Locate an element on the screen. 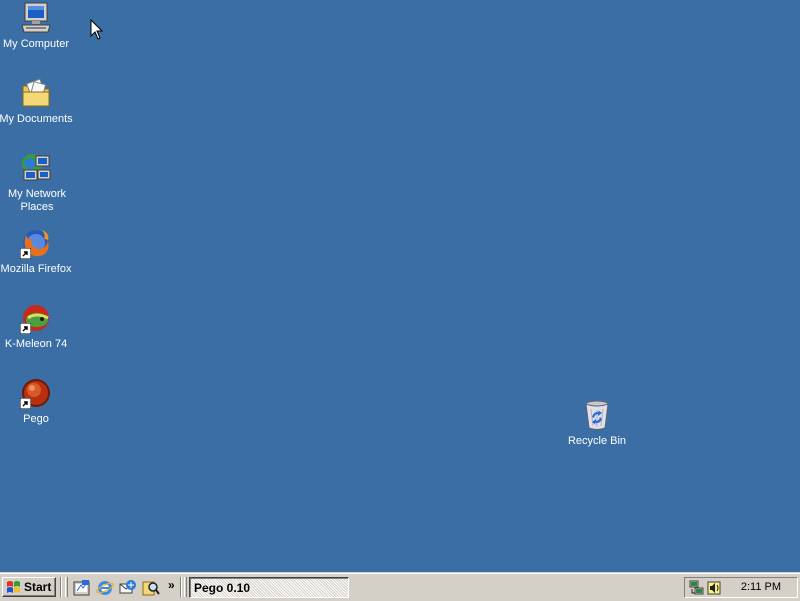 The height and width of the screenshot is (601, 800). quick-launch-more-button: » is located at coordinates (171, 585).